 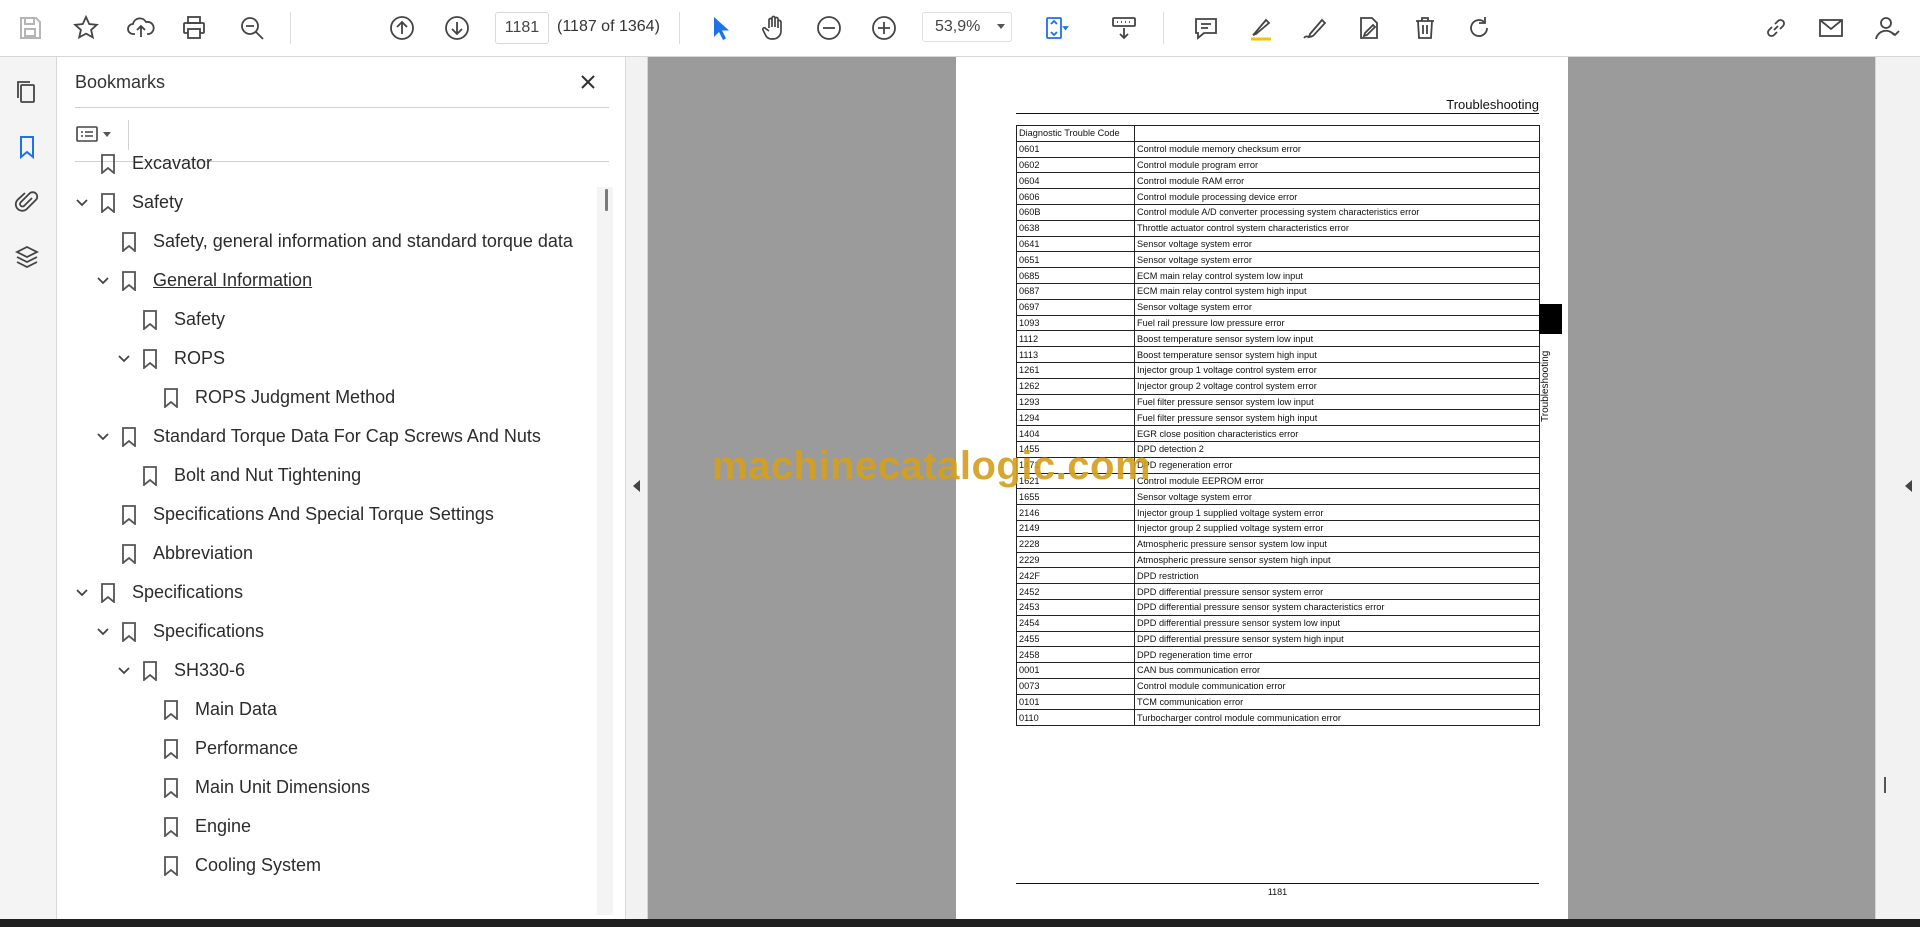 What do you see at coordinates (1369, 28) in the screenshot?
I see `fill-sign-icon` at bounding box center [1369, 28].